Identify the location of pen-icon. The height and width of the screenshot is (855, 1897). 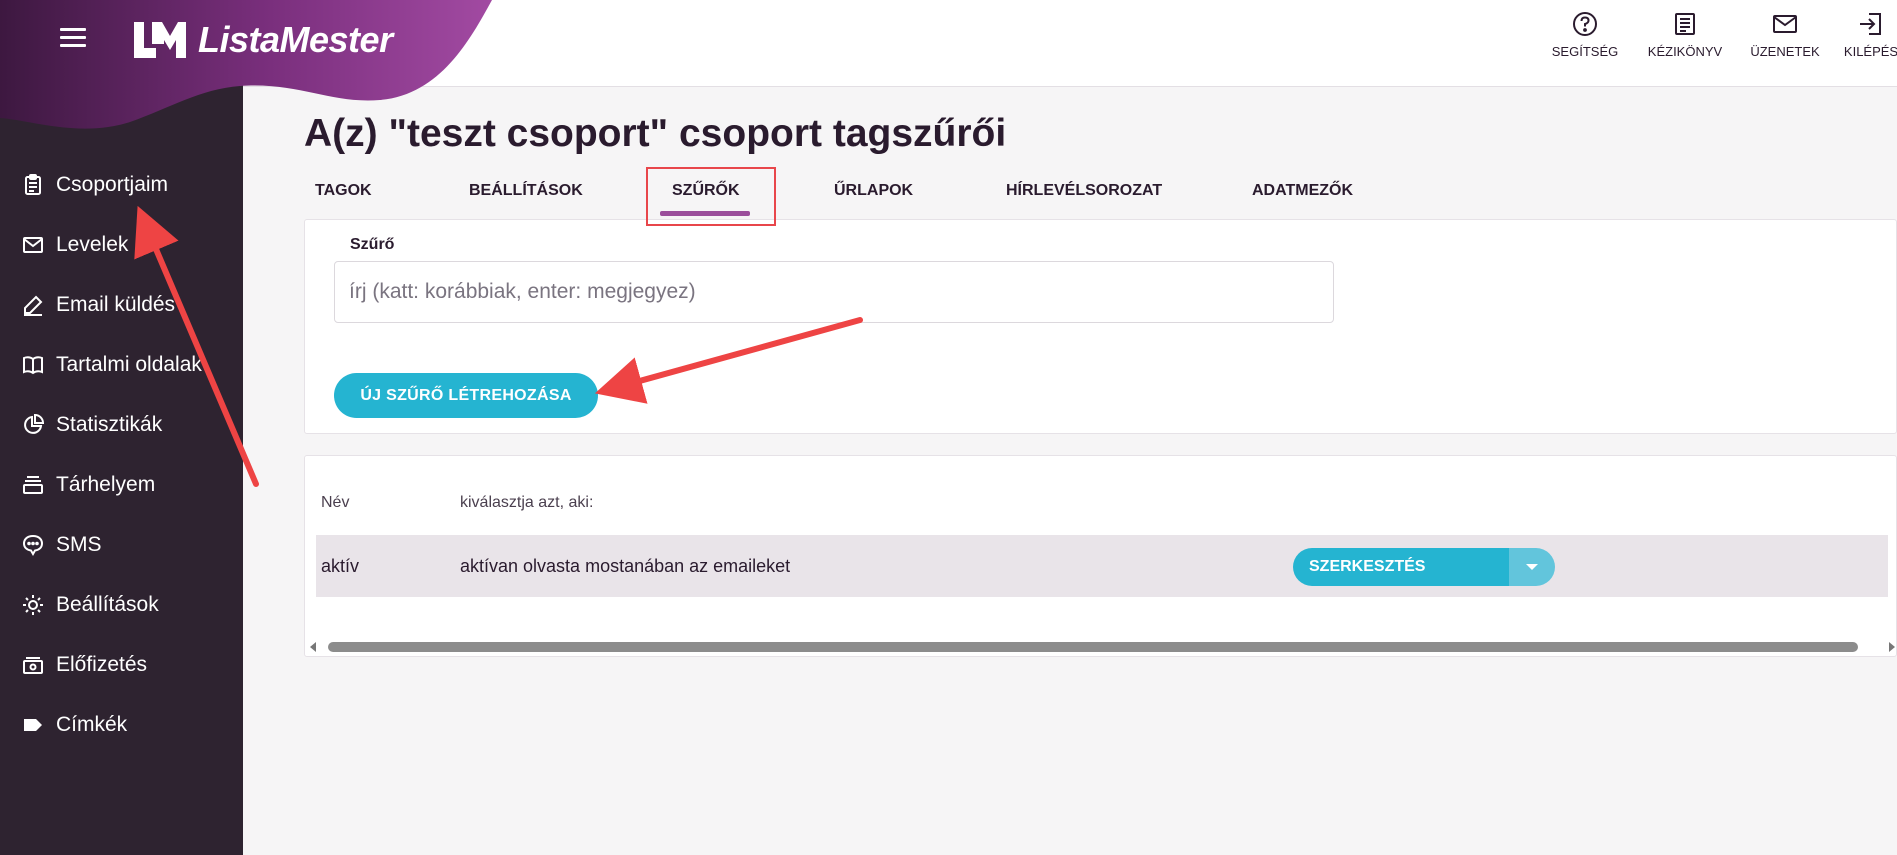
(33, 305).